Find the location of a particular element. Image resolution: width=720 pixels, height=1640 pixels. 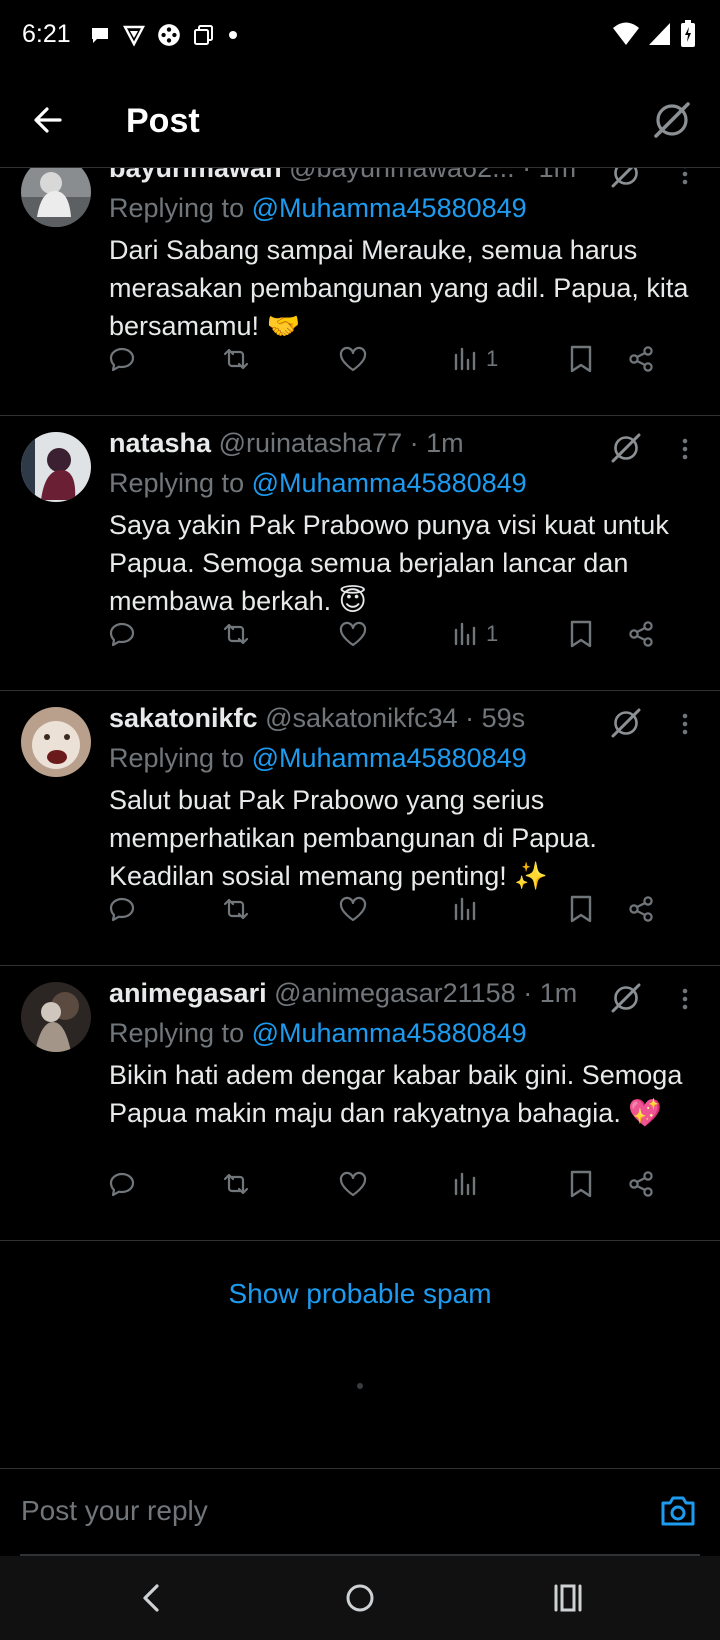

status-bar: 6:21 is located at coordinates (360, 36).